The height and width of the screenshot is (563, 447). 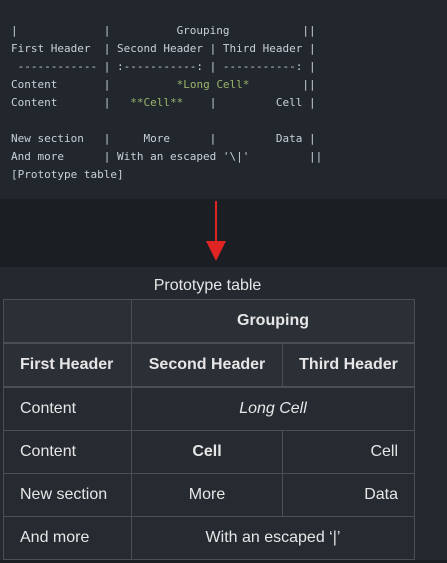 What do you see at coordinates (167, 156) in the screenshot?
I see `source-line-8: And more | With an escaped '\|' ||` at bounding box center [167, 156].